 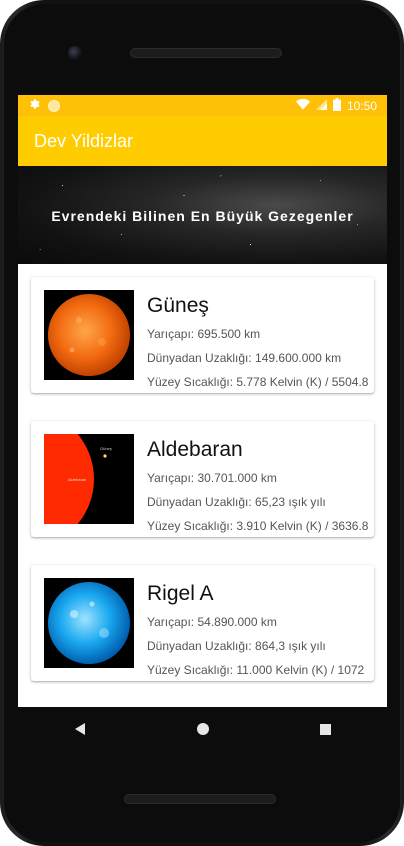 I want to click on app-title: Dev Yildizlar, so click(x=84, y=140).